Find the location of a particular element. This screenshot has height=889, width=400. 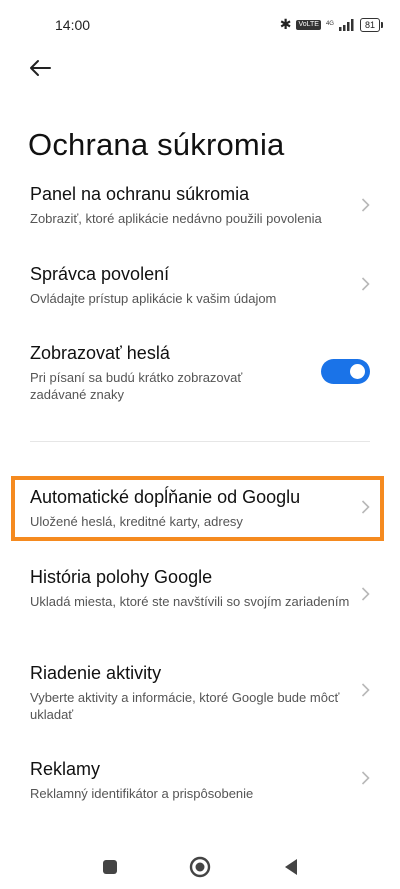

status-time: 14:00 is located at coordinates (73, 25).